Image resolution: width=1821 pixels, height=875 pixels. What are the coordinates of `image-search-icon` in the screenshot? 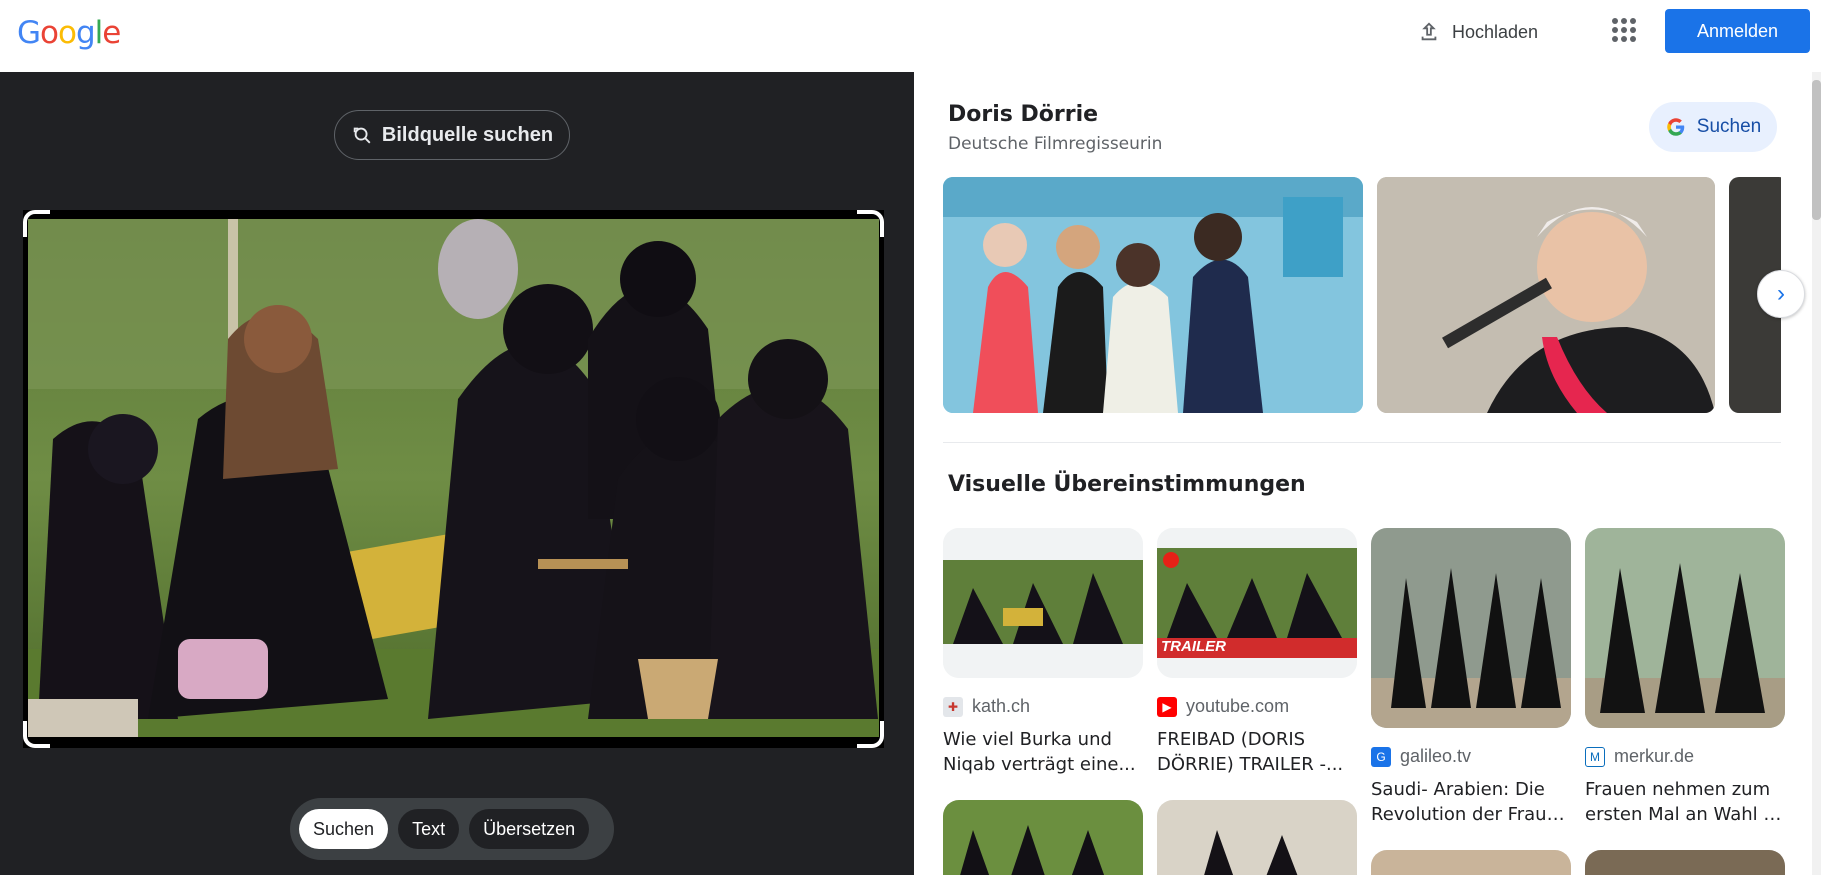 It's located at (362, 135).